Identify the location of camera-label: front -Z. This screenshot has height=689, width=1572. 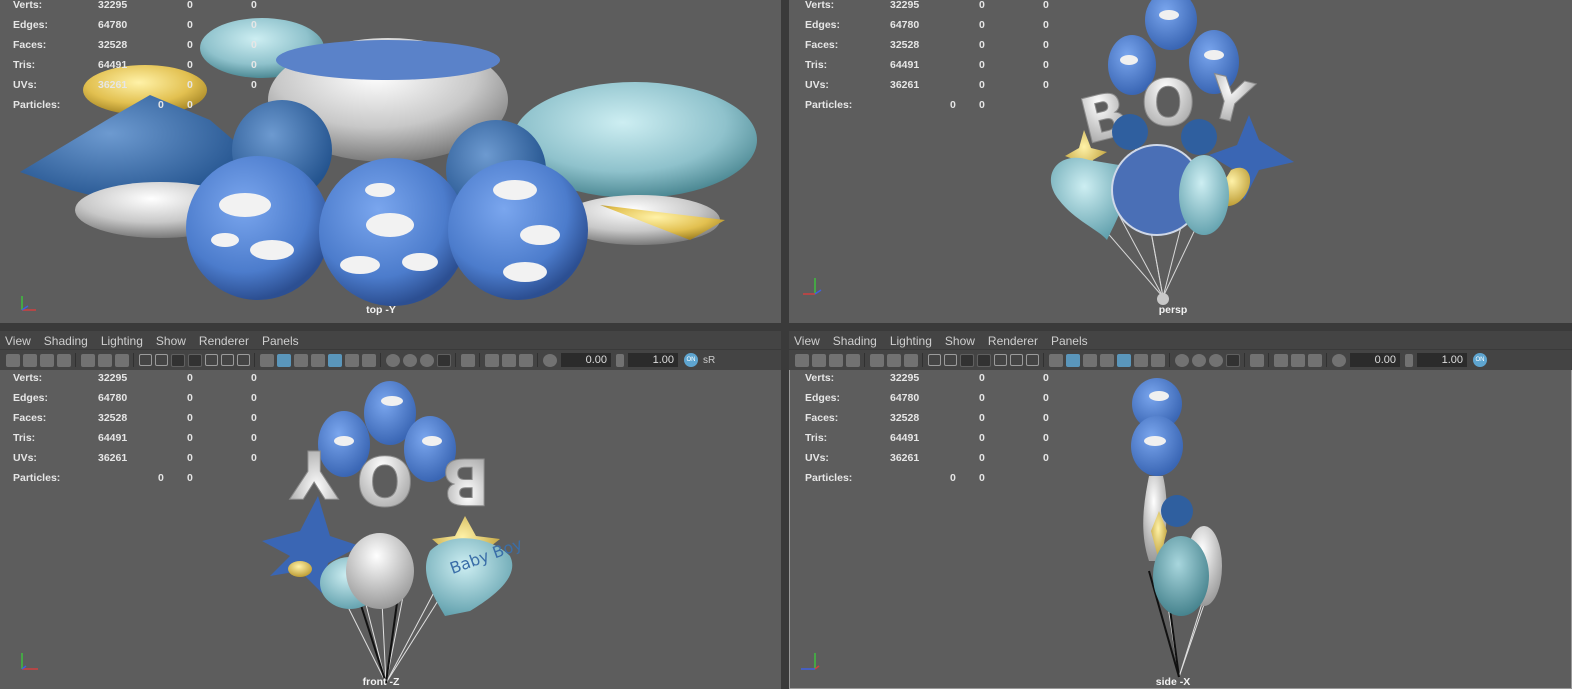
(381, 682).